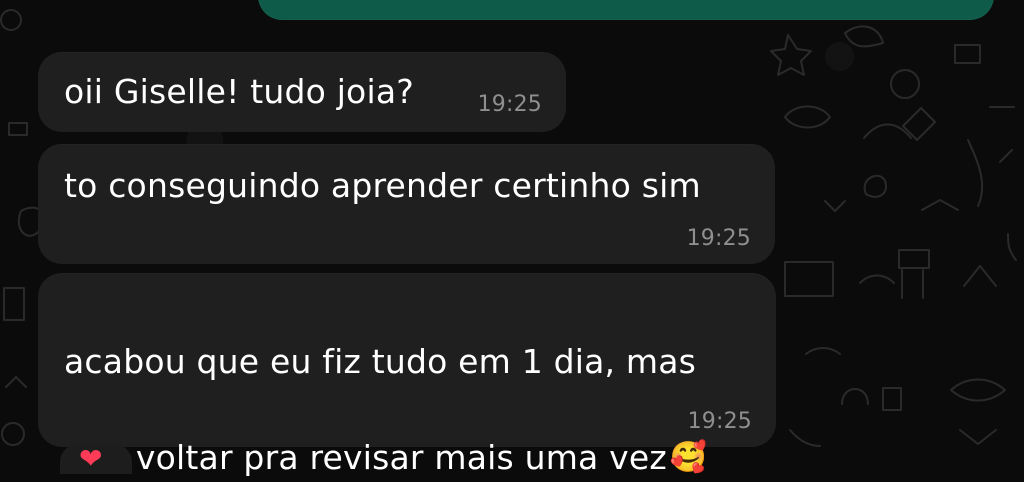 The image size is (1024, 482). I want to click on message-reaction: ❤, so click(96, 459).